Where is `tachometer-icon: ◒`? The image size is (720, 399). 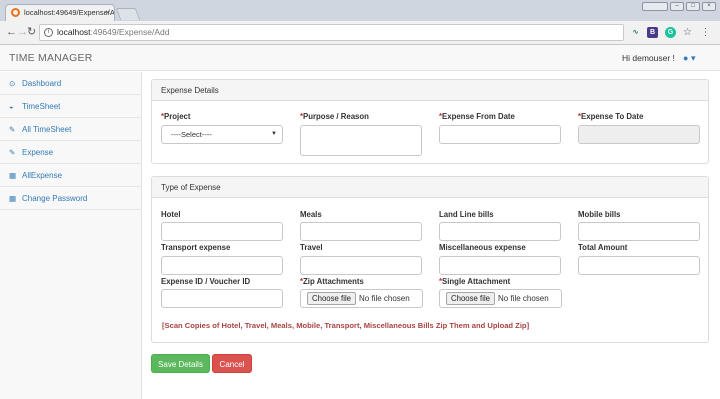
tachometer-icon: ◒ is located at coordinates (11, 106).